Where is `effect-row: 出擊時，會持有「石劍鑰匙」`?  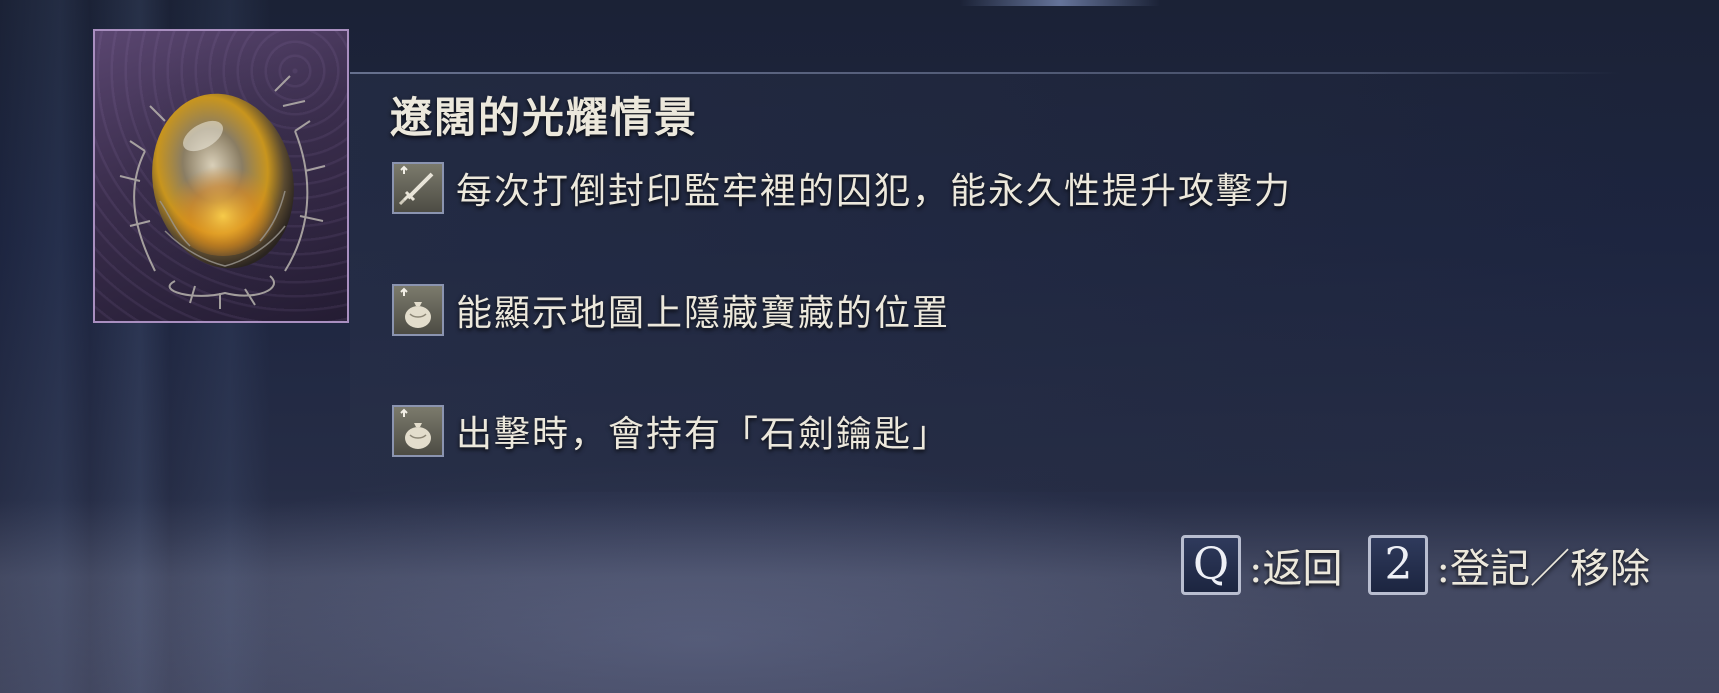 effect-row: 出擊時，會持有「石劍鑰匙」 is located at coordinates (671, 431).